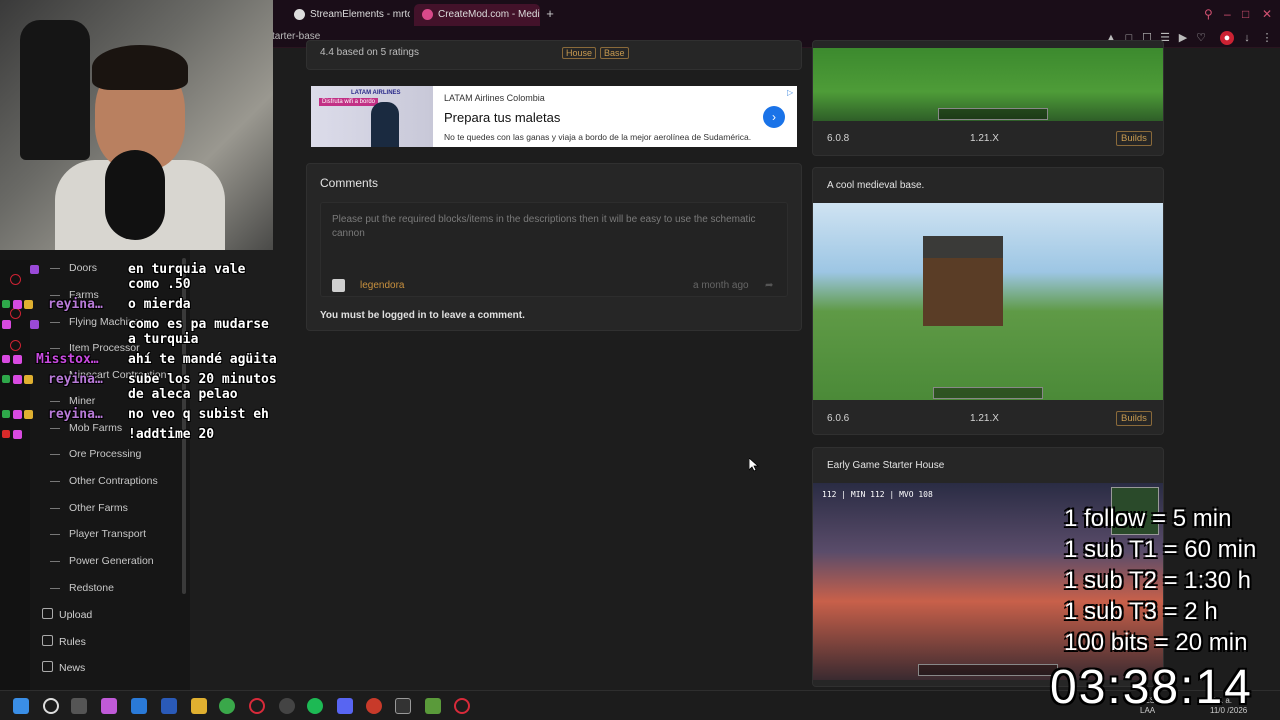  What do you see at coordinates (287, 706) in the screenshot?
I see `obs-icon` at bounding box center [287, 706].